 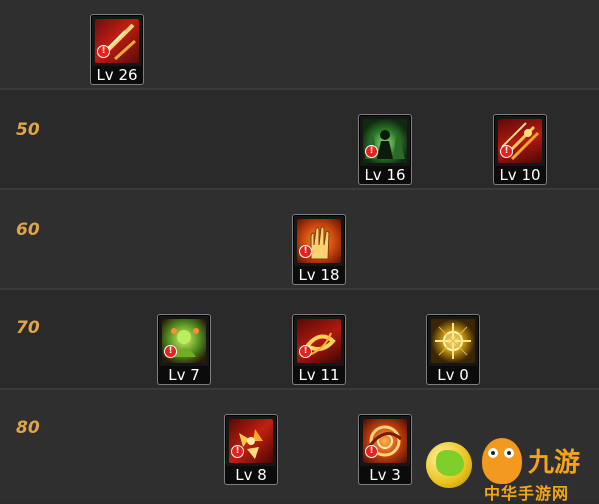 What do you see at coordinates (502, 461) in the screenshot?
I see `watermark-mascot-icon` at bounding box center [502, 461].